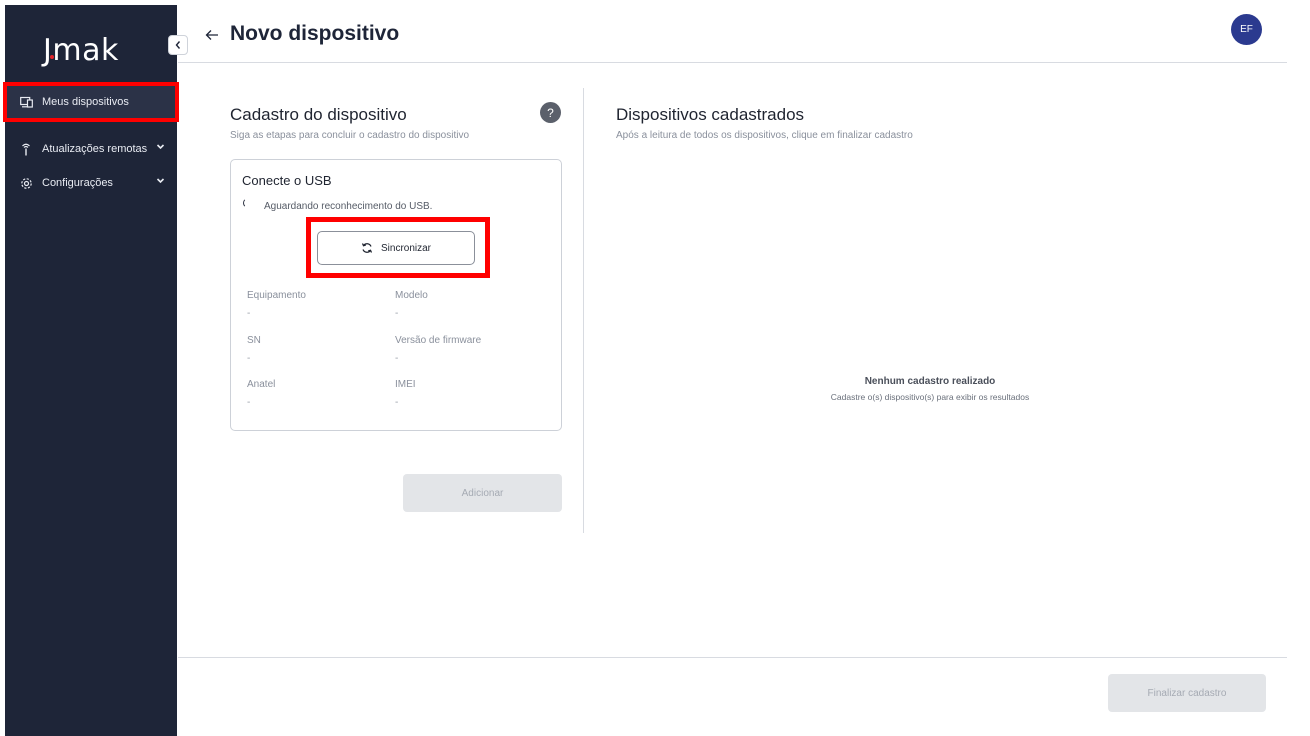  I want to click on sidebar-collapse-button, so click(178, 45).